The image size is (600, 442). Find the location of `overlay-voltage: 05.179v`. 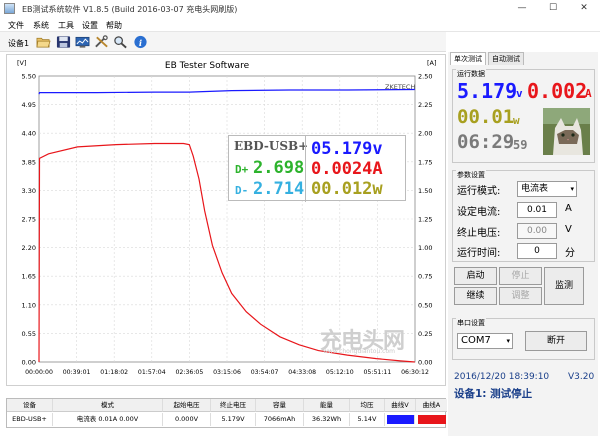

overlay-voltage: 05.179v is located at coordinates (347, 149).